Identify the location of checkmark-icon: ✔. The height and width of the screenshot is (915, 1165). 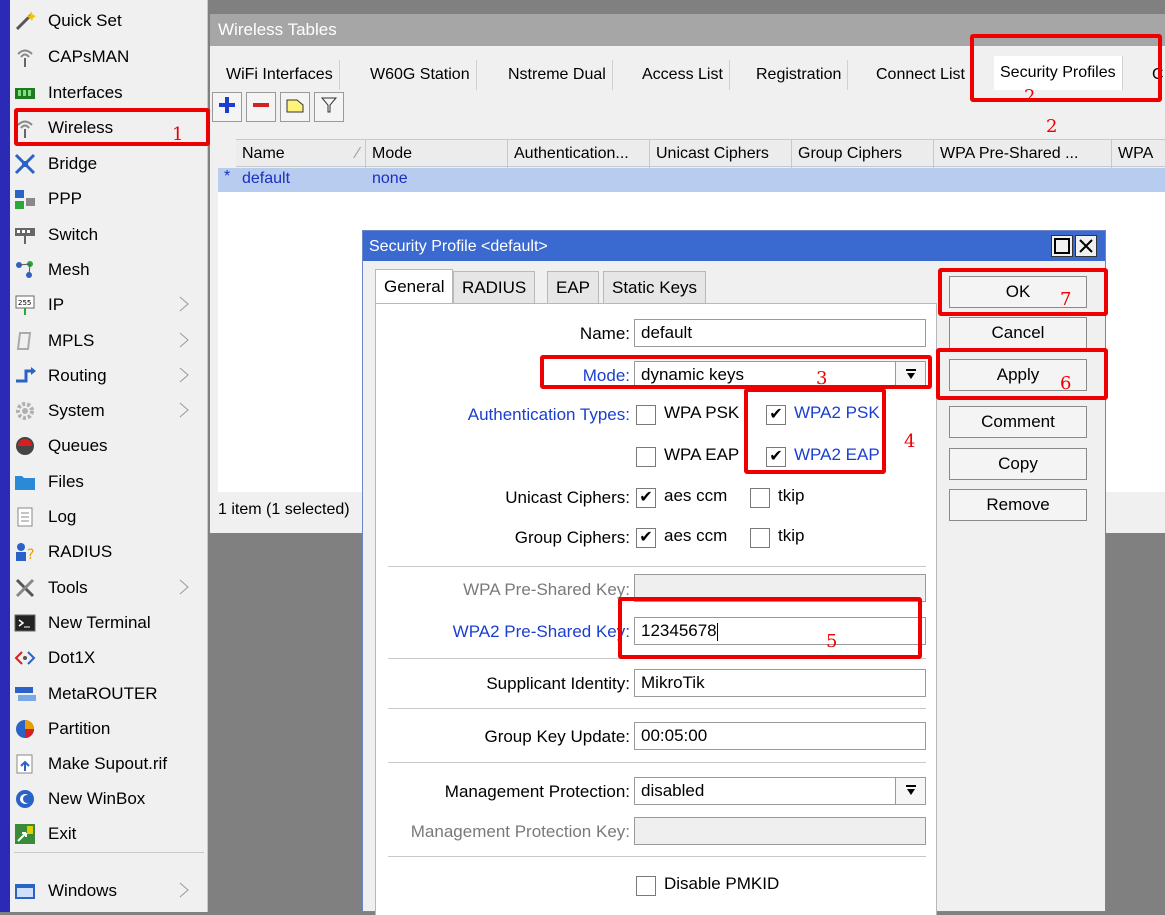
(646, 497).